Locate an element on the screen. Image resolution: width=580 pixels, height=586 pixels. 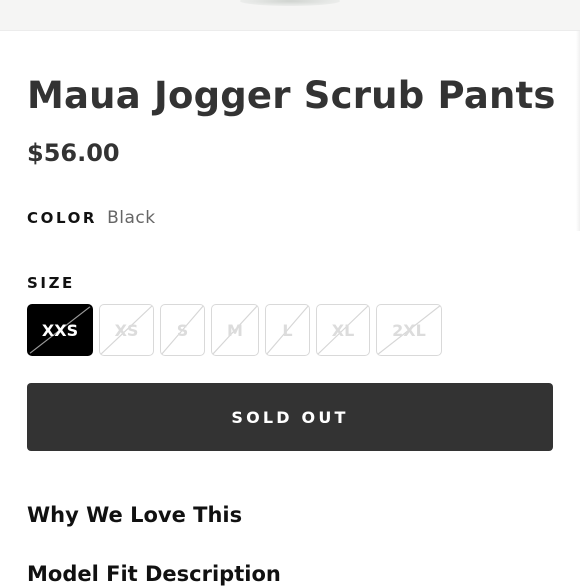
size-option-label: XL is located at coordinates (343, 330).